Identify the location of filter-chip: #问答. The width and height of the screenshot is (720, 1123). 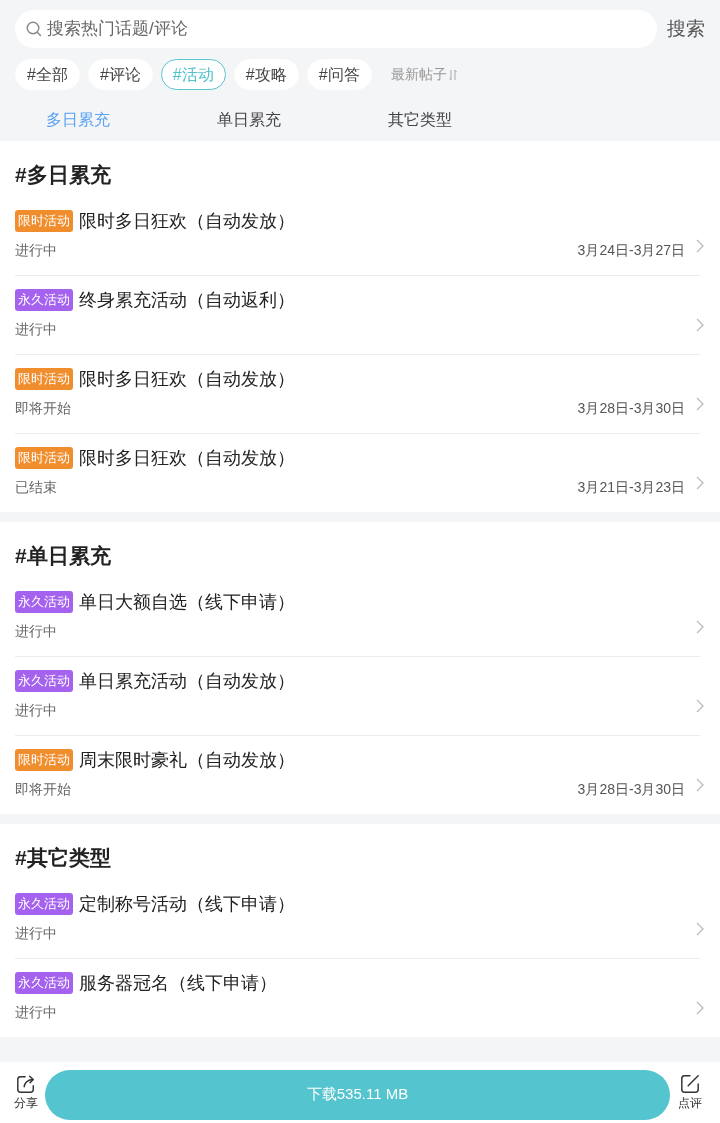
(339, 74).